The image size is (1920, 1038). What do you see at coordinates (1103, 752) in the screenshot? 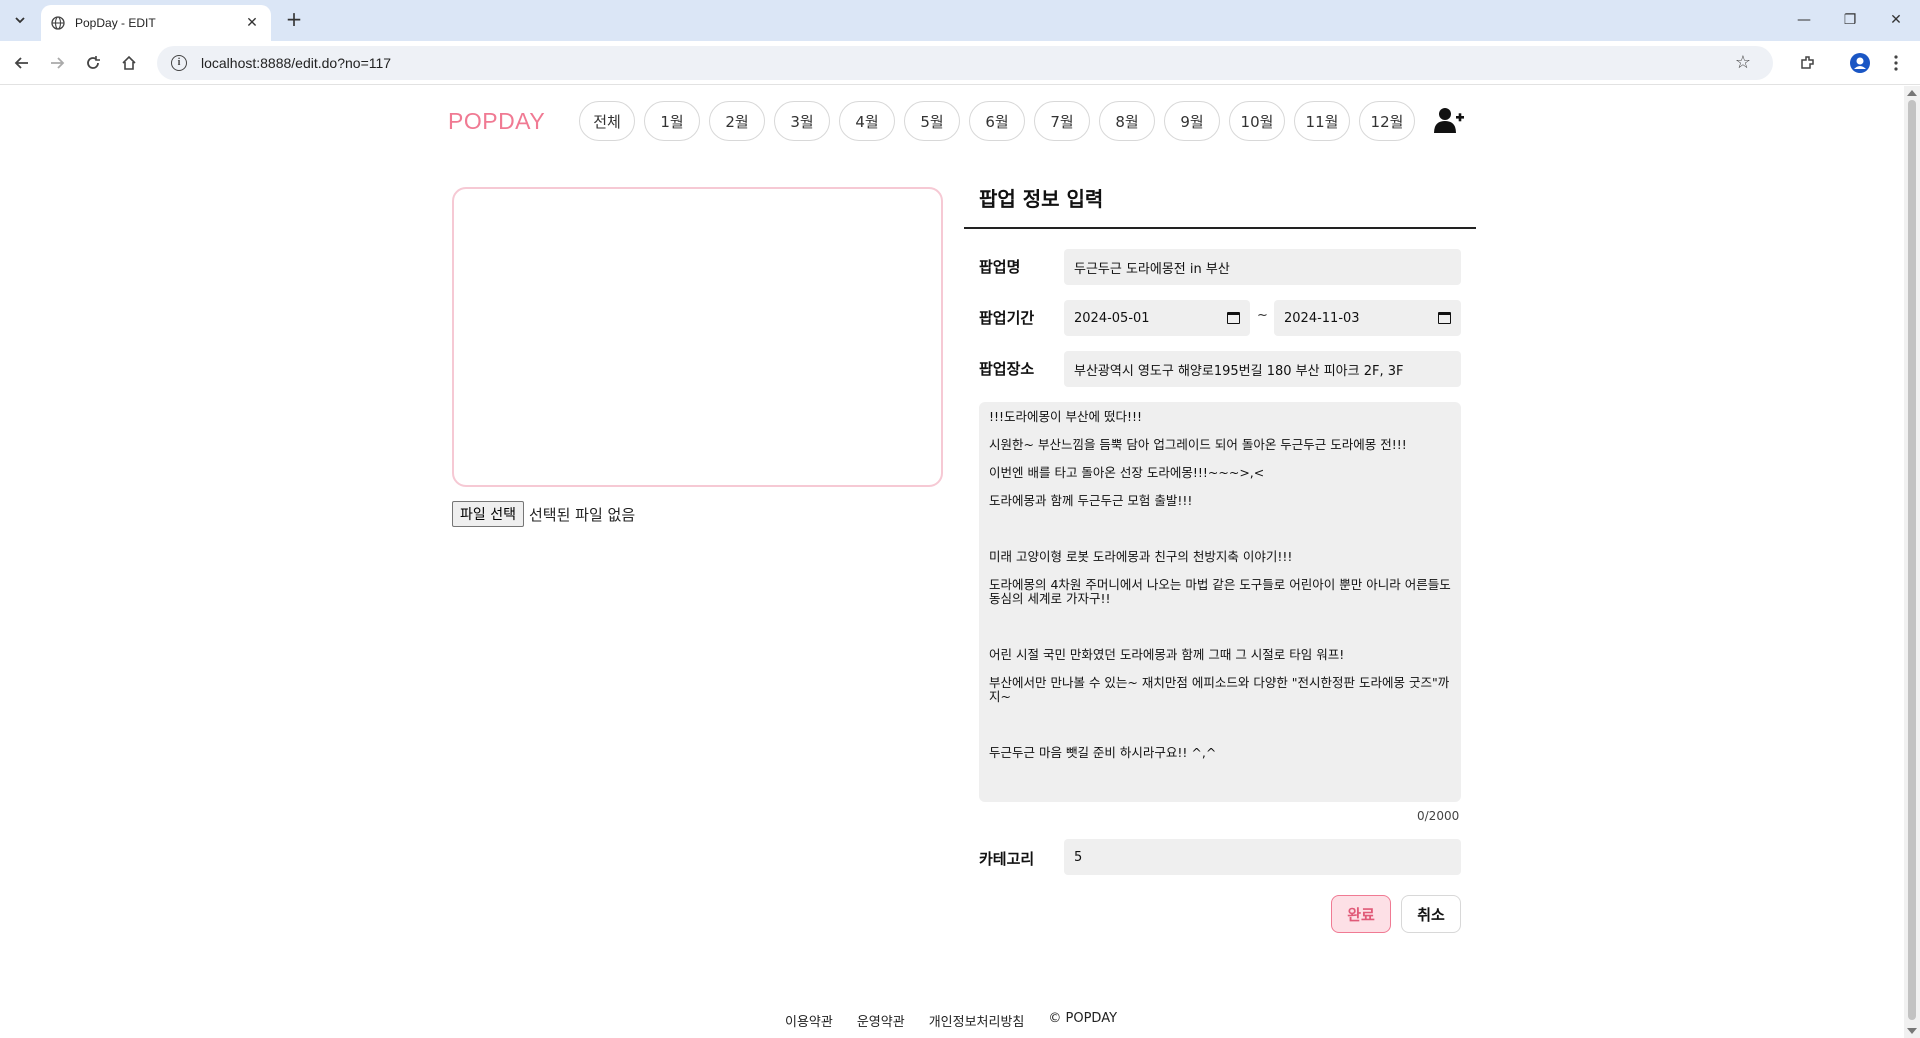
I see `description-line: 두근두근 마음 뺏길 준비 하시라구요!! ^,^` at bounding box center [1103, 752].